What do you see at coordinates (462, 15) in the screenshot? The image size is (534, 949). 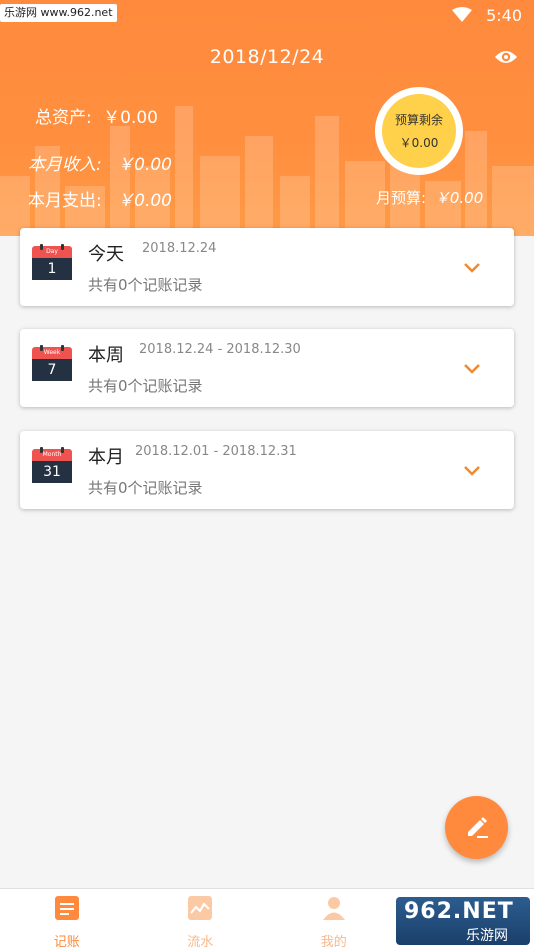 I see `wifi-icon` at bounding box center [462, 15].